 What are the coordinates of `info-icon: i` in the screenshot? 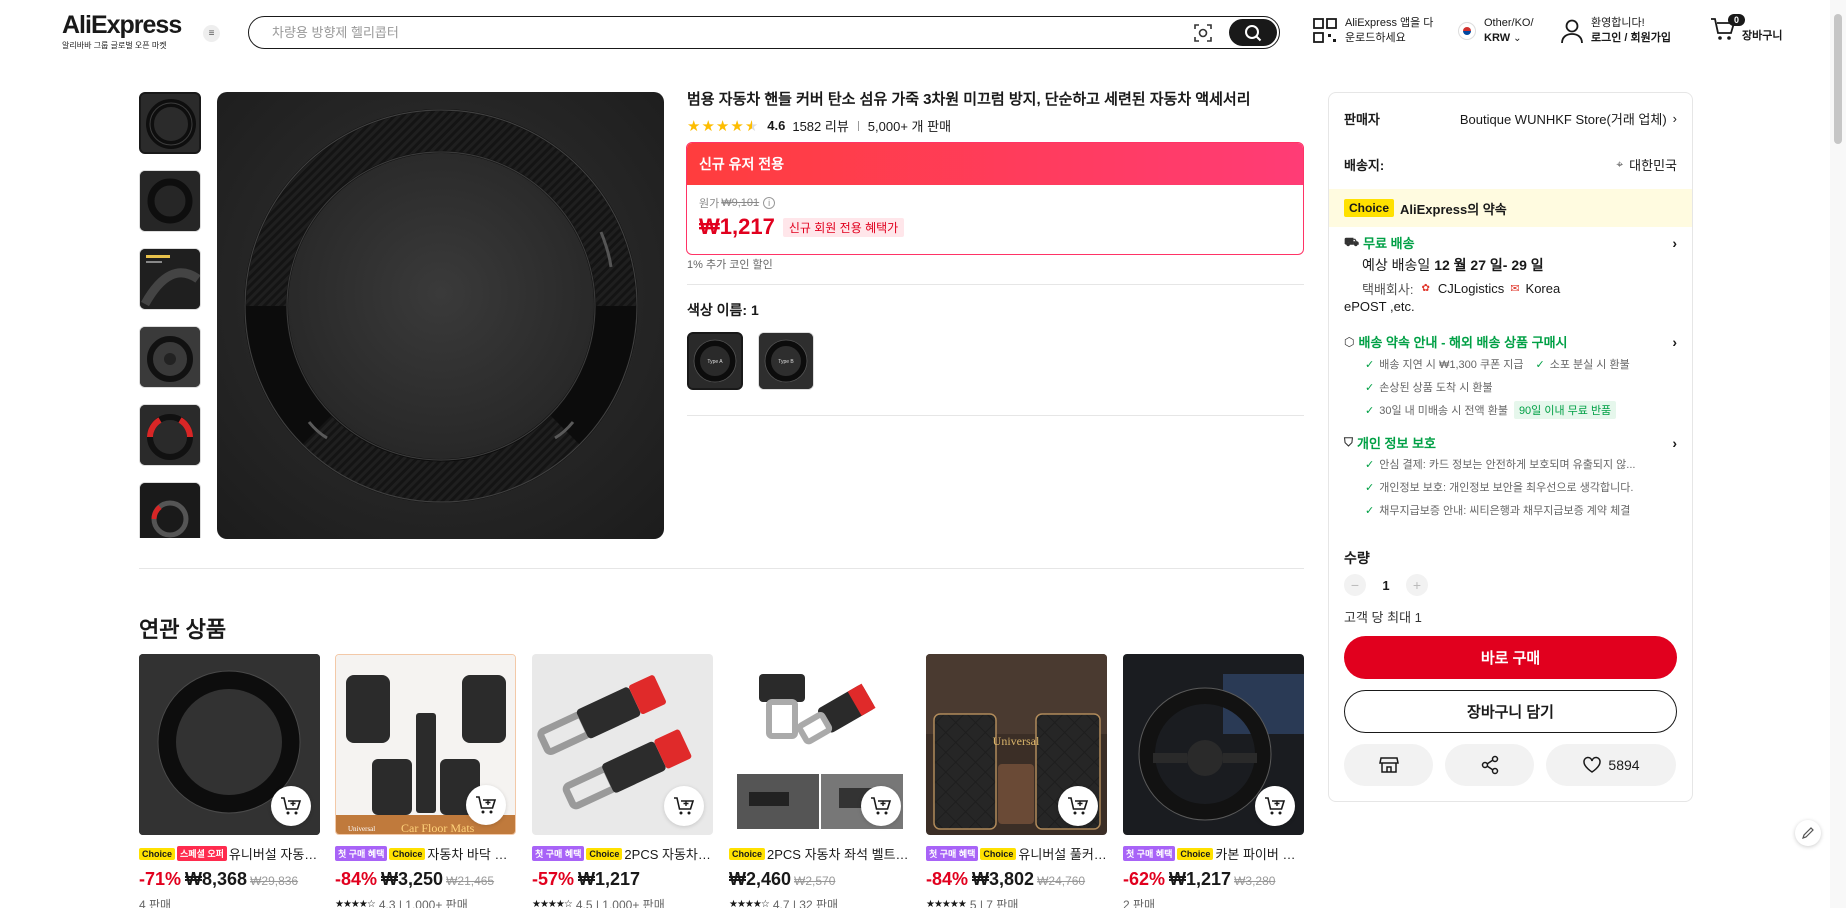 It's located at (769, 203).